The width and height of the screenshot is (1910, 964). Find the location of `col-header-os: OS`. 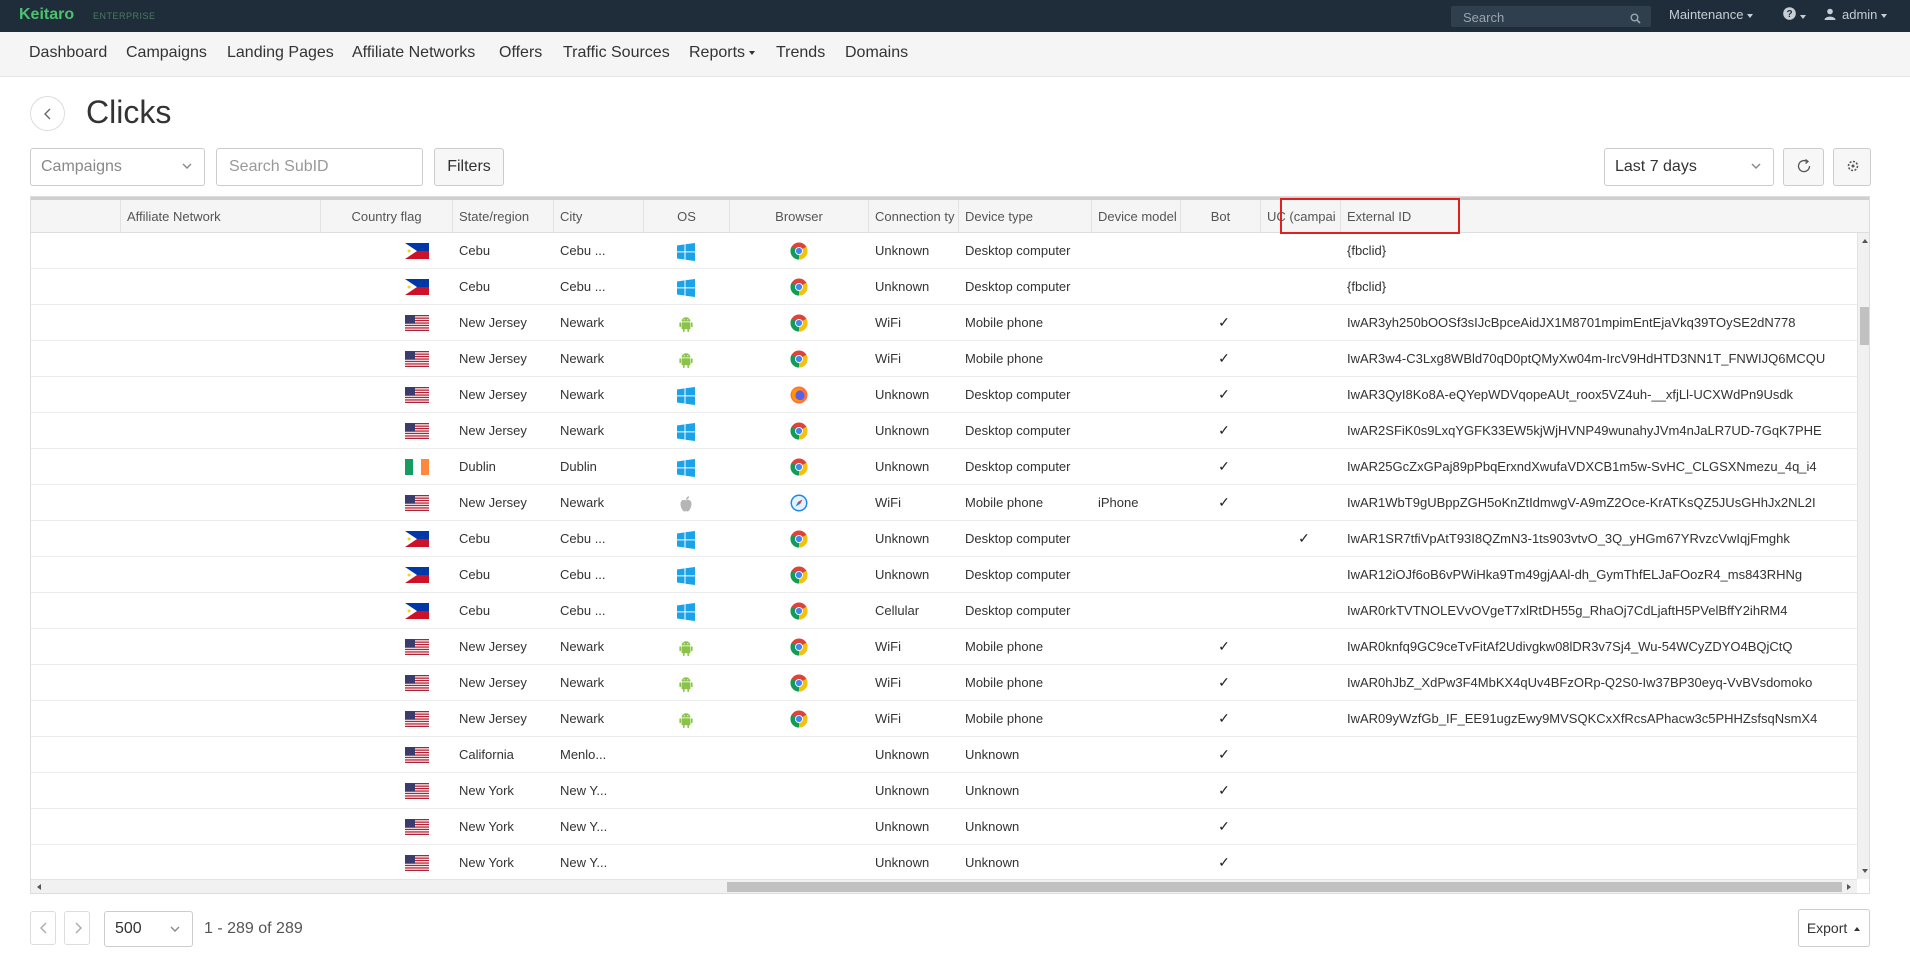

col-header-os: OS is located at coordinates (687, 216).